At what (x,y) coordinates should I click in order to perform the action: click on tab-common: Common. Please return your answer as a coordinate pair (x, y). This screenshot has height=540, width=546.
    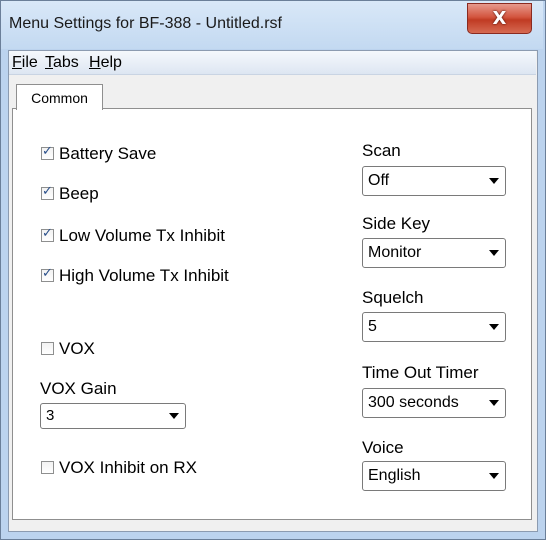
    Looking at the image, I should click on (59, 97).